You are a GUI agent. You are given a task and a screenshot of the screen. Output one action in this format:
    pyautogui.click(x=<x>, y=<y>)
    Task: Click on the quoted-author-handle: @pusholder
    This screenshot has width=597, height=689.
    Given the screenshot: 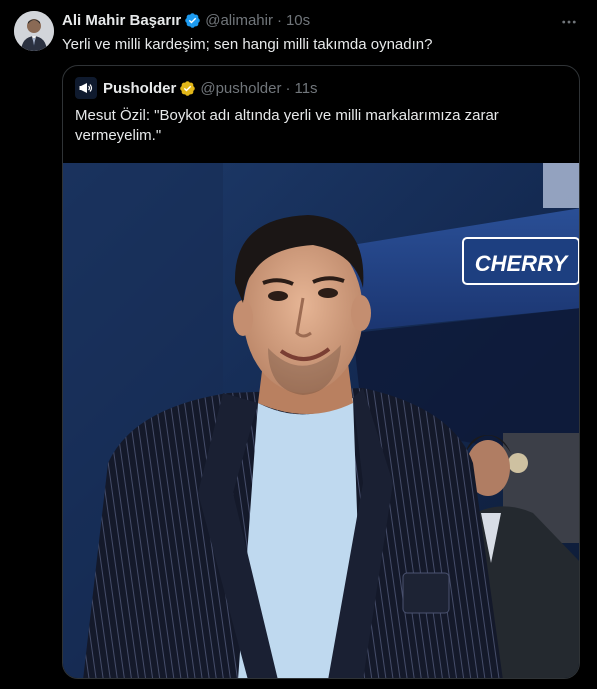 What is the action you would take?
    pyautogui.click(x=240, y=88)
    